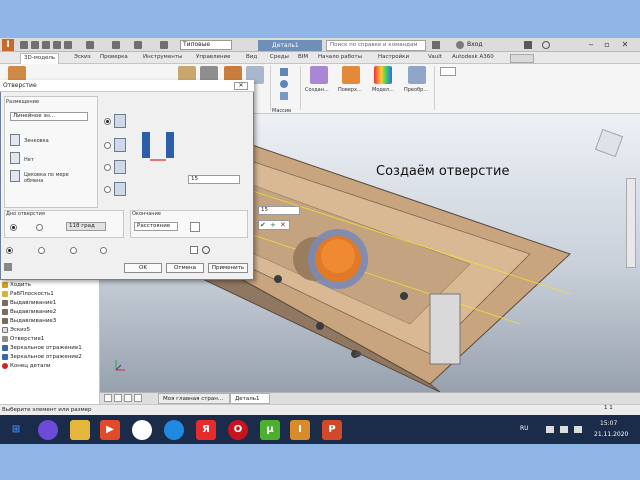  Describe the element at coordinates (116, 45) in the screenshot. I see `update-icon` at that location.